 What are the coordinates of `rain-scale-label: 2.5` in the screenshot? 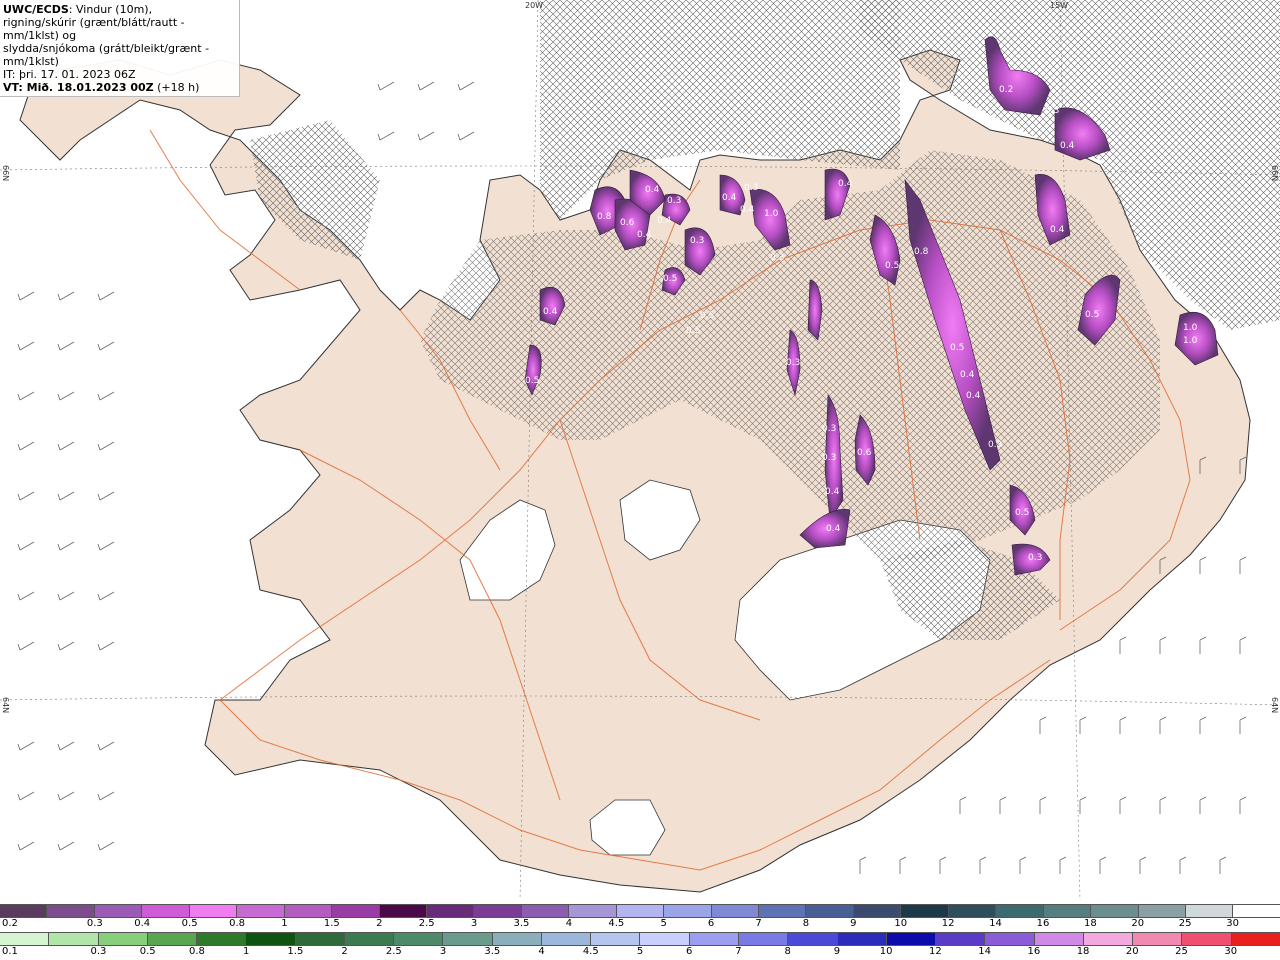 It's located at (393, 951).